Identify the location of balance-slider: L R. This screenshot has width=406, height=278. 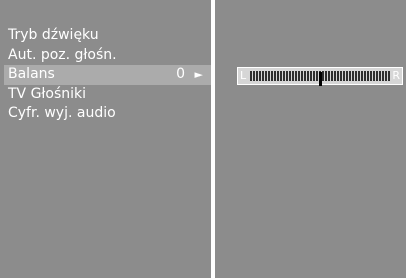
(320, 76).